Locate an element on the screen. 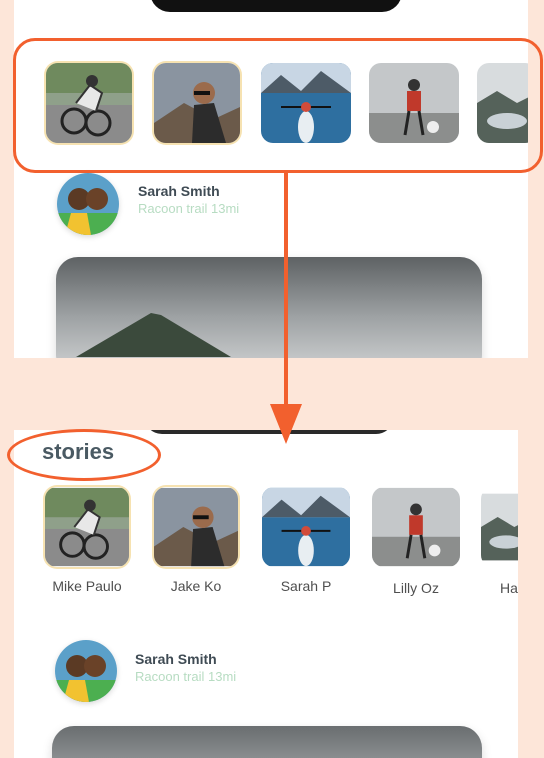 The height and width of the screenshot is (758, 544). lake-photo-icon is located at coordinates (499, 527).